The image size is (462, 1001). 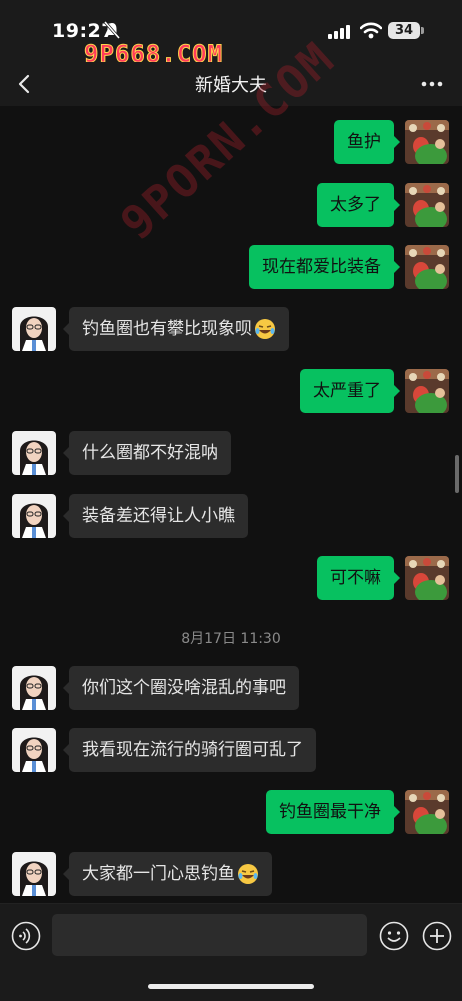 I want to click on wifi-icon, so click(x=371, y=30).